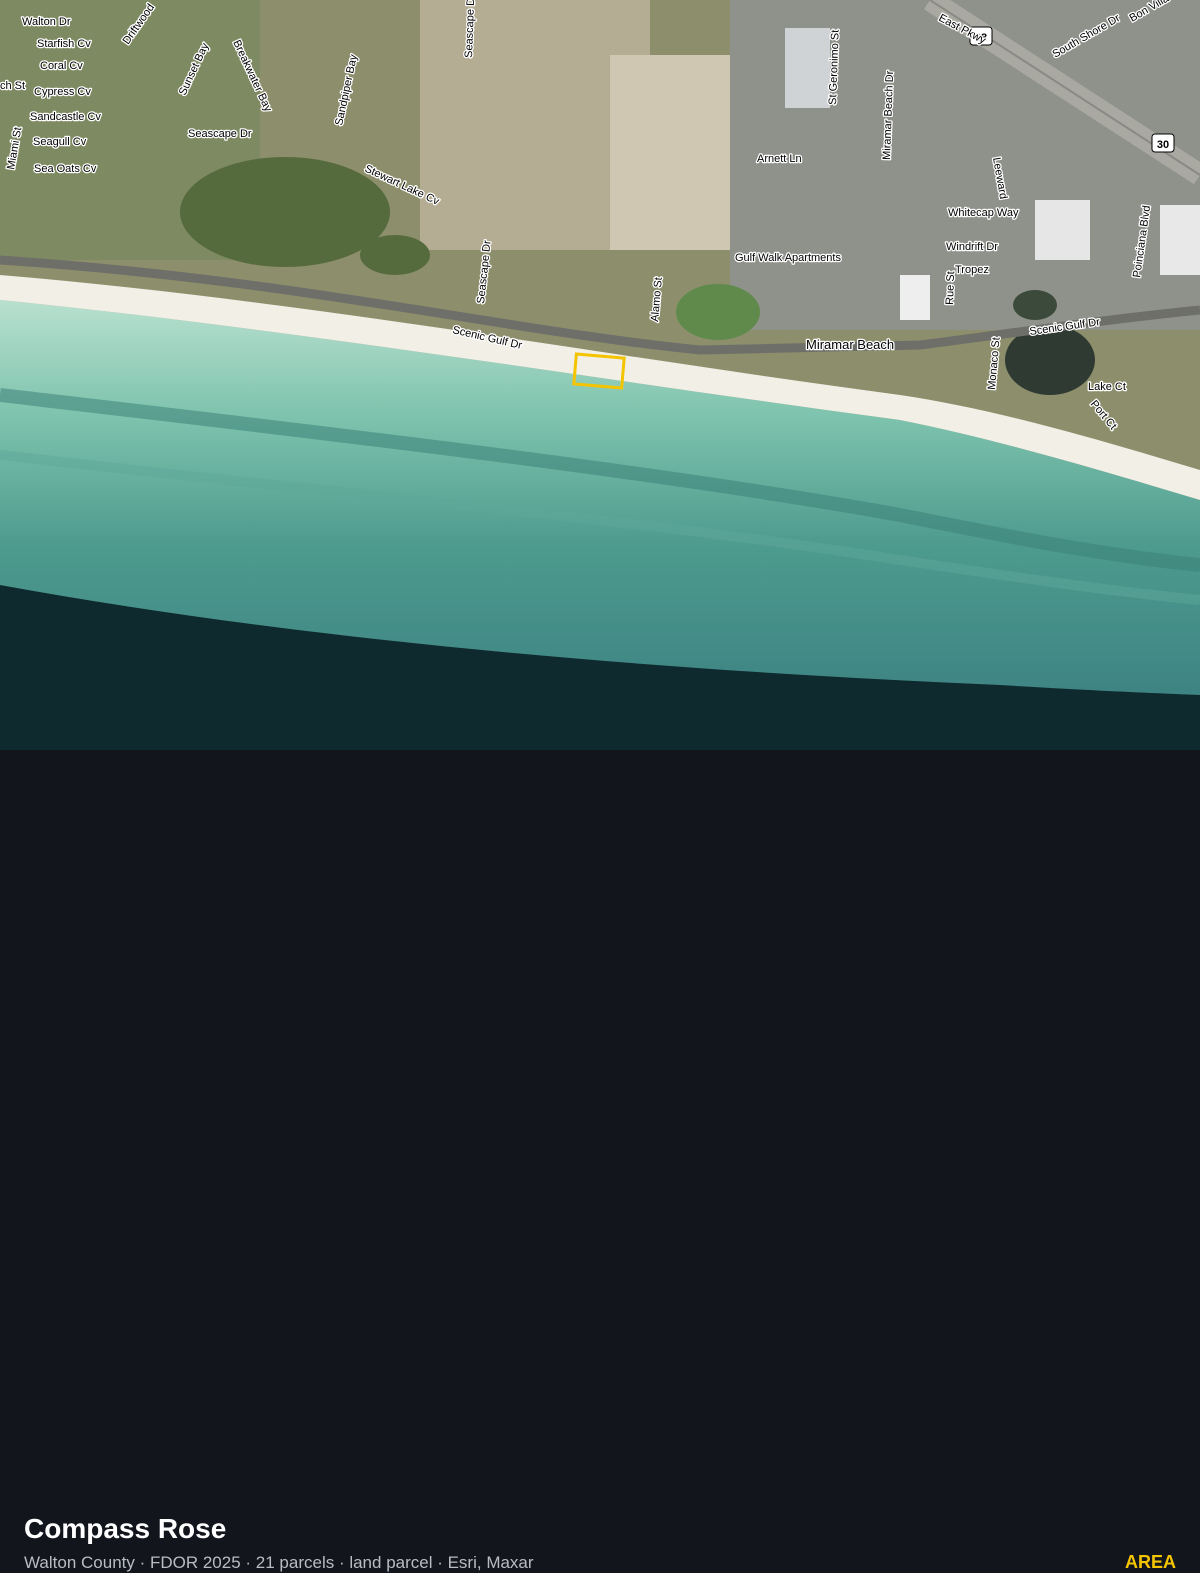  Describe the element at coordinates (12, 86) in the screenshot. I see `ch-st-label: ch St` at that location.